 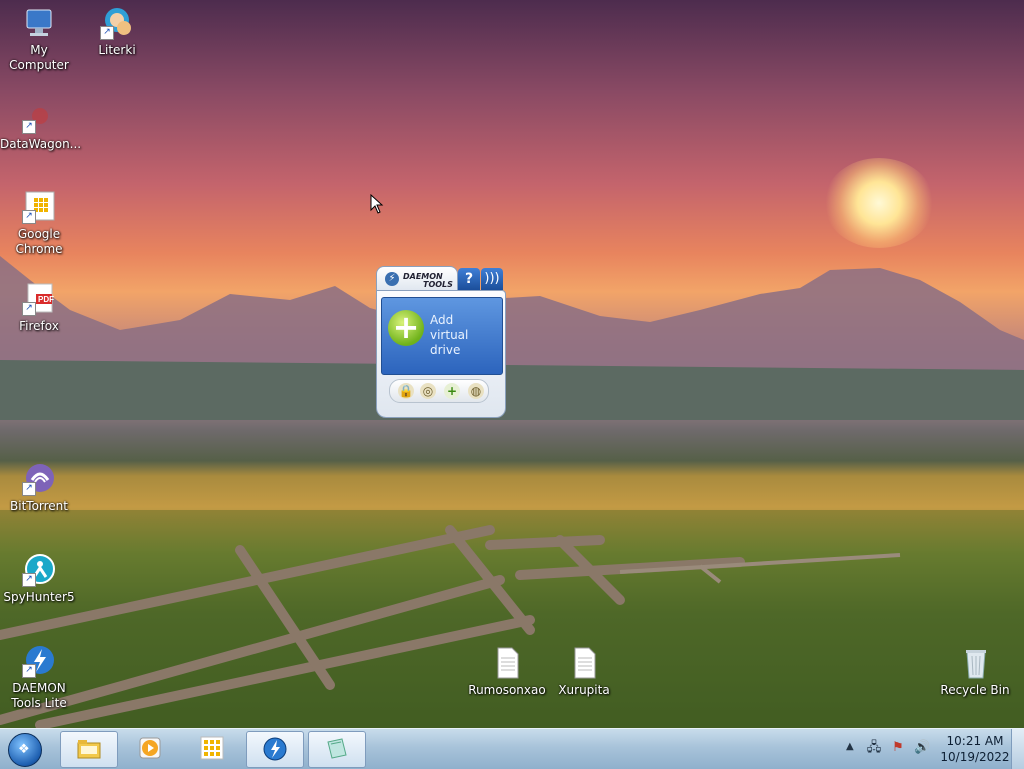 I want to click on add-virtual-drive-button: + Add virtual drive, so click(x=442, y=336).